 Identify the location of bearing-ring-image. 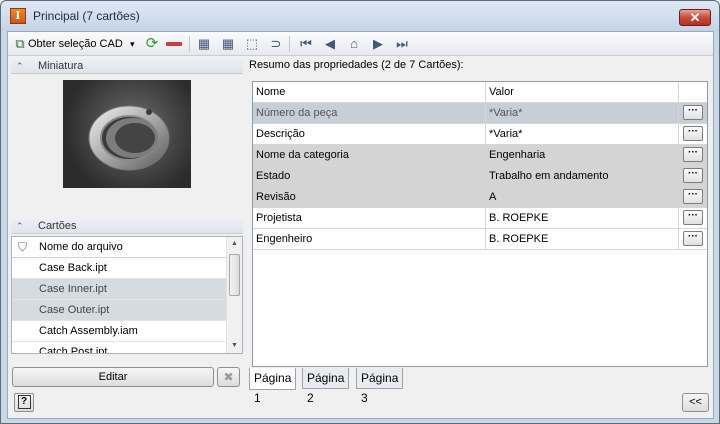
(129, 138).